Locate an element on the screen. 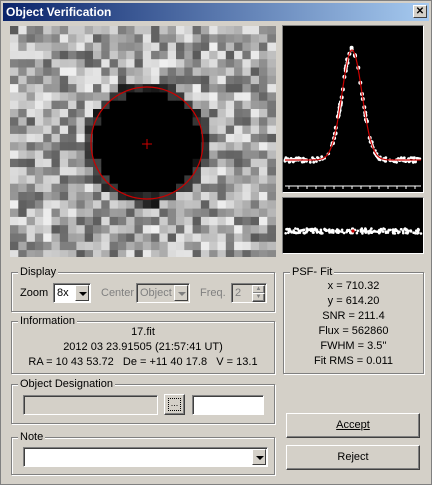  note-dropdown-arrow-icon is located at coordinates (259, 457).